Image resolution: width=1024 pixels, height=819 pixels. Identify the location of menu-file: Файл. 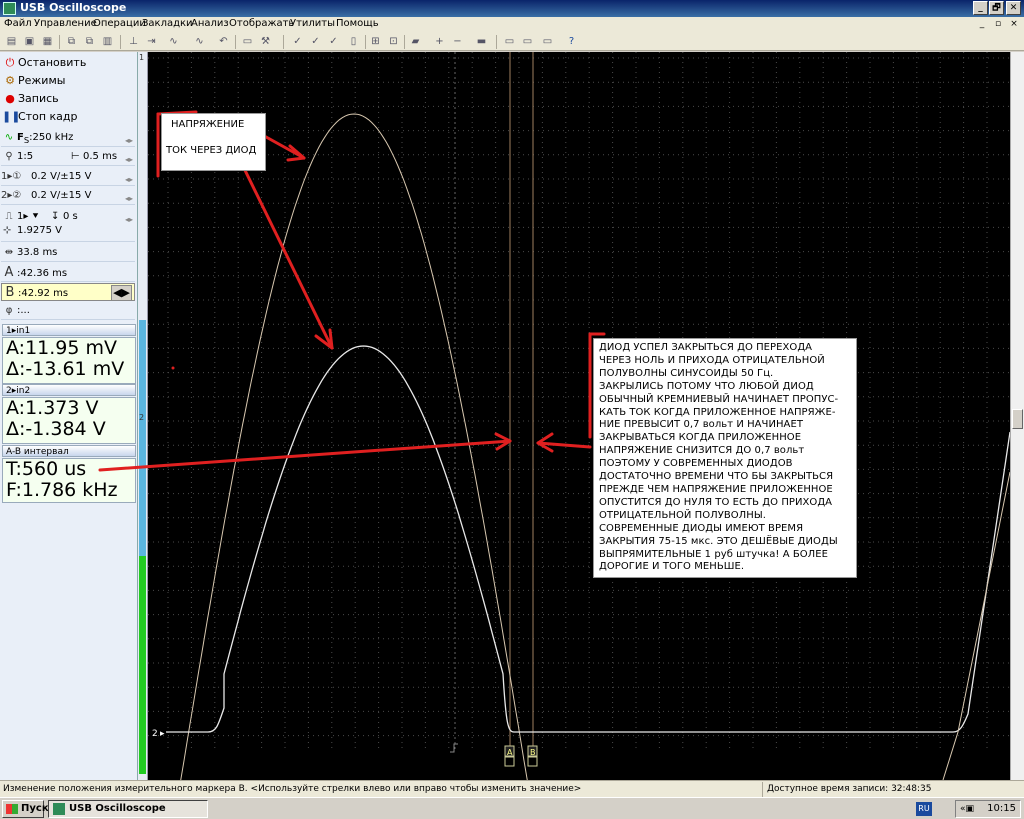
(18, 23).